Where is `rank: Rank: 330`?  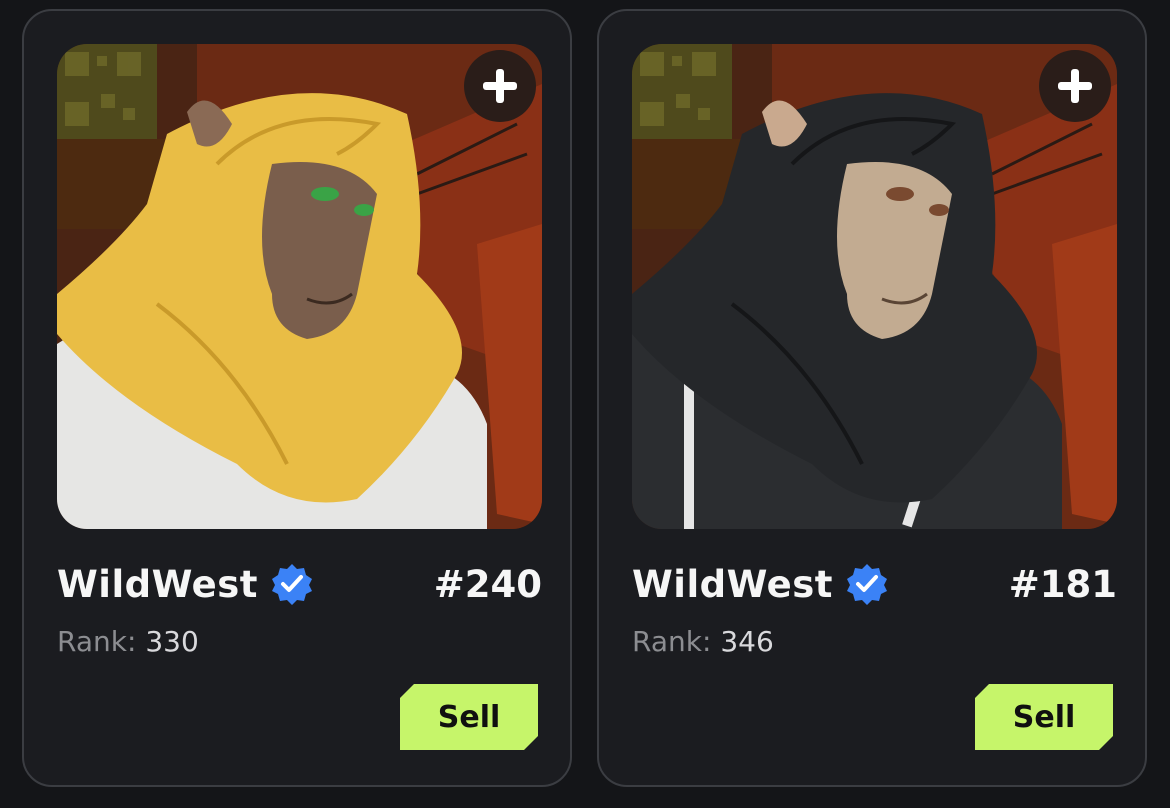 rank: Rank: 330 is located at coordinates (128, 641).